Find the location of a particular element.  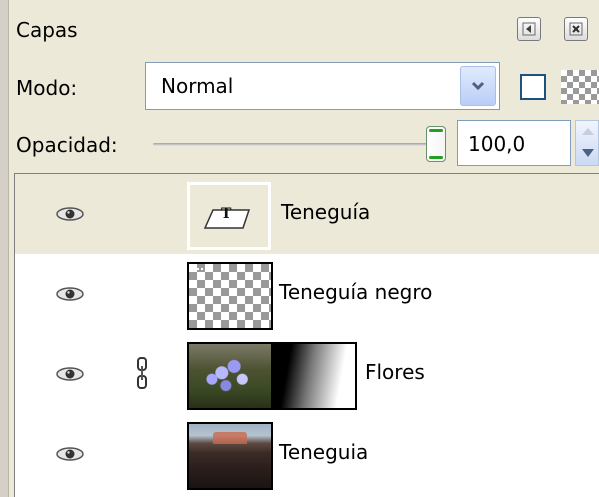

layer-name: Flores is located at coordinates (395, 372).